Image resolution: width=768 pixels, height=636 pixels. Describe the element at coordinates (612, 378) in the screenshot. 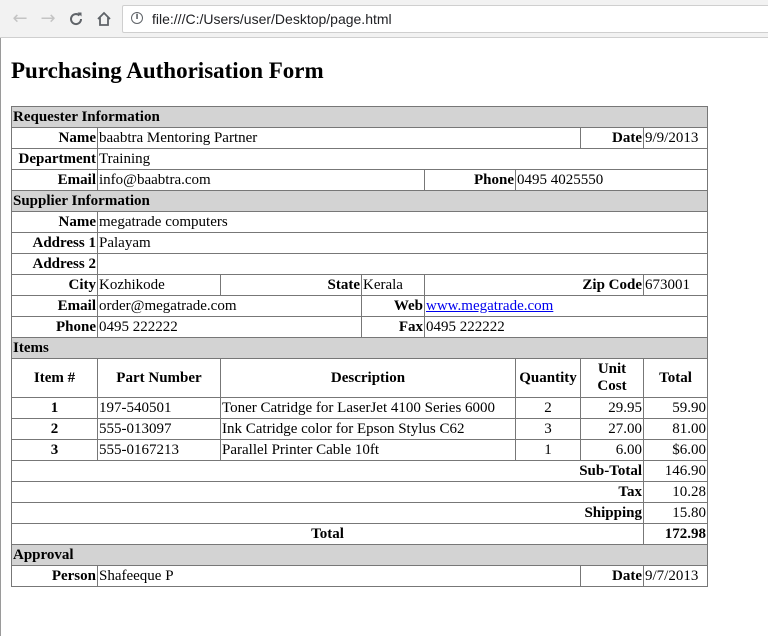

I see `header-unit-cost: Unit Cost` at that location.